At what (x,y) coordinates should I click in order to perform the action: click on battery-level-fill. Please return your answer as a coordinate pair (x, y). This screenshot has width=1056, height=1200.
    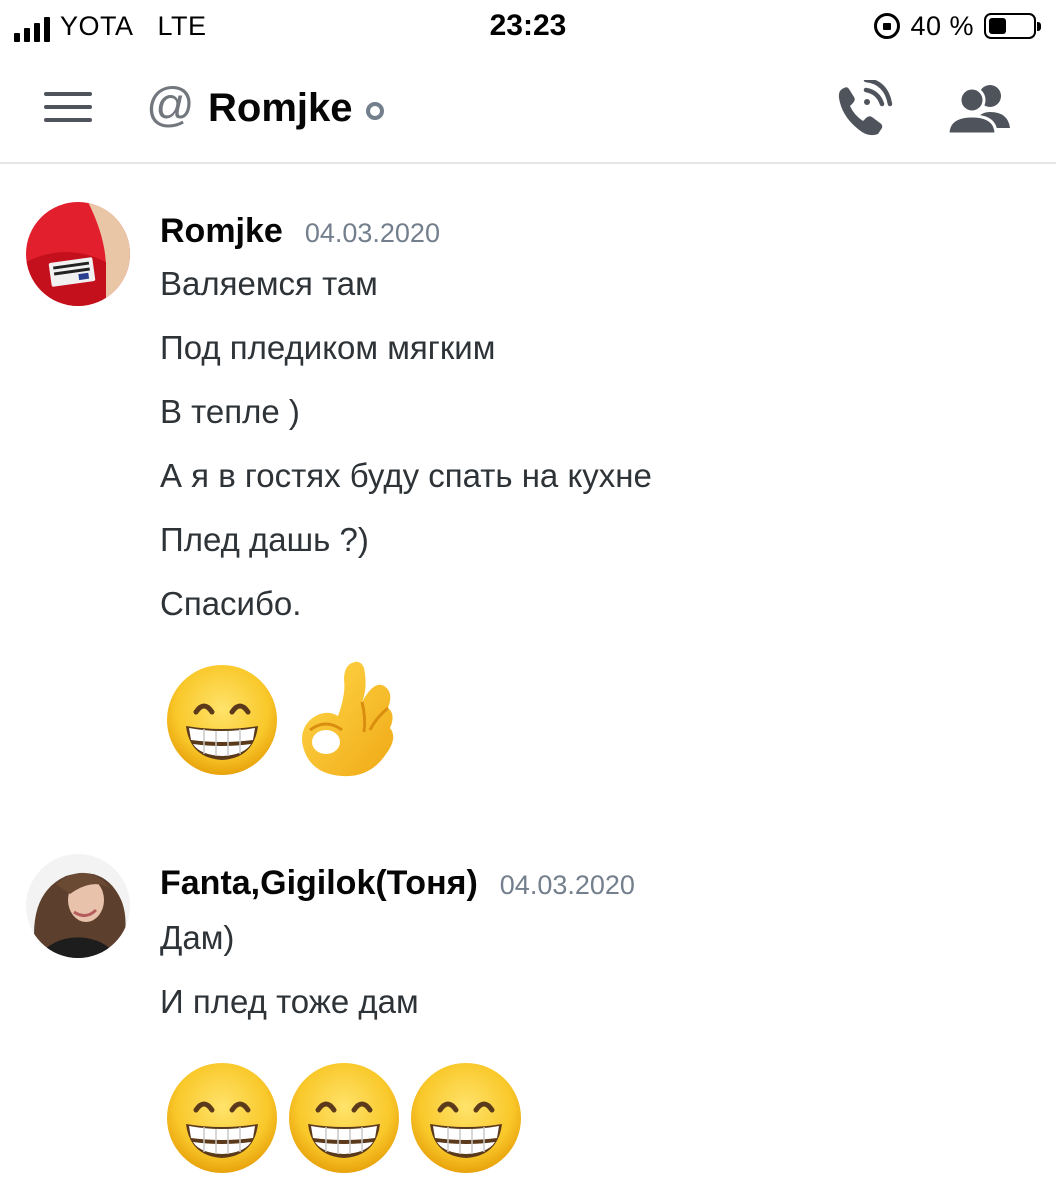
    Looking at the image, I should click on (997, 26).